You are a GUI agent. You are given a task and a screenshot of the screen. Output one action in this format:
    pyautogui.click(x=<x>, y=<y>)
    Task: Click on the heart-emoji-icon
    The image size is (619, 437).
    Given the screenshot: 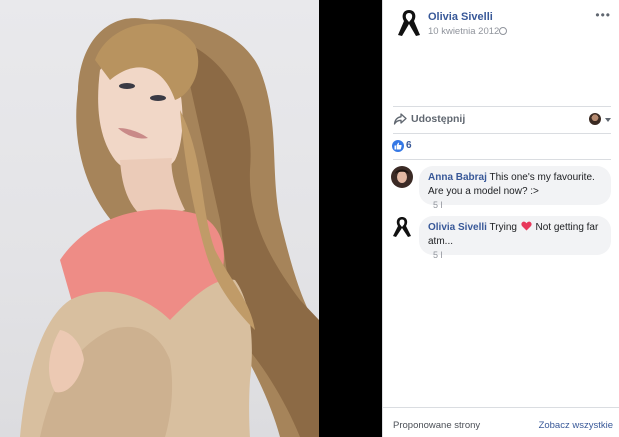 What is the action you would take?
    pyautogui.click(x=526, y=226)
    